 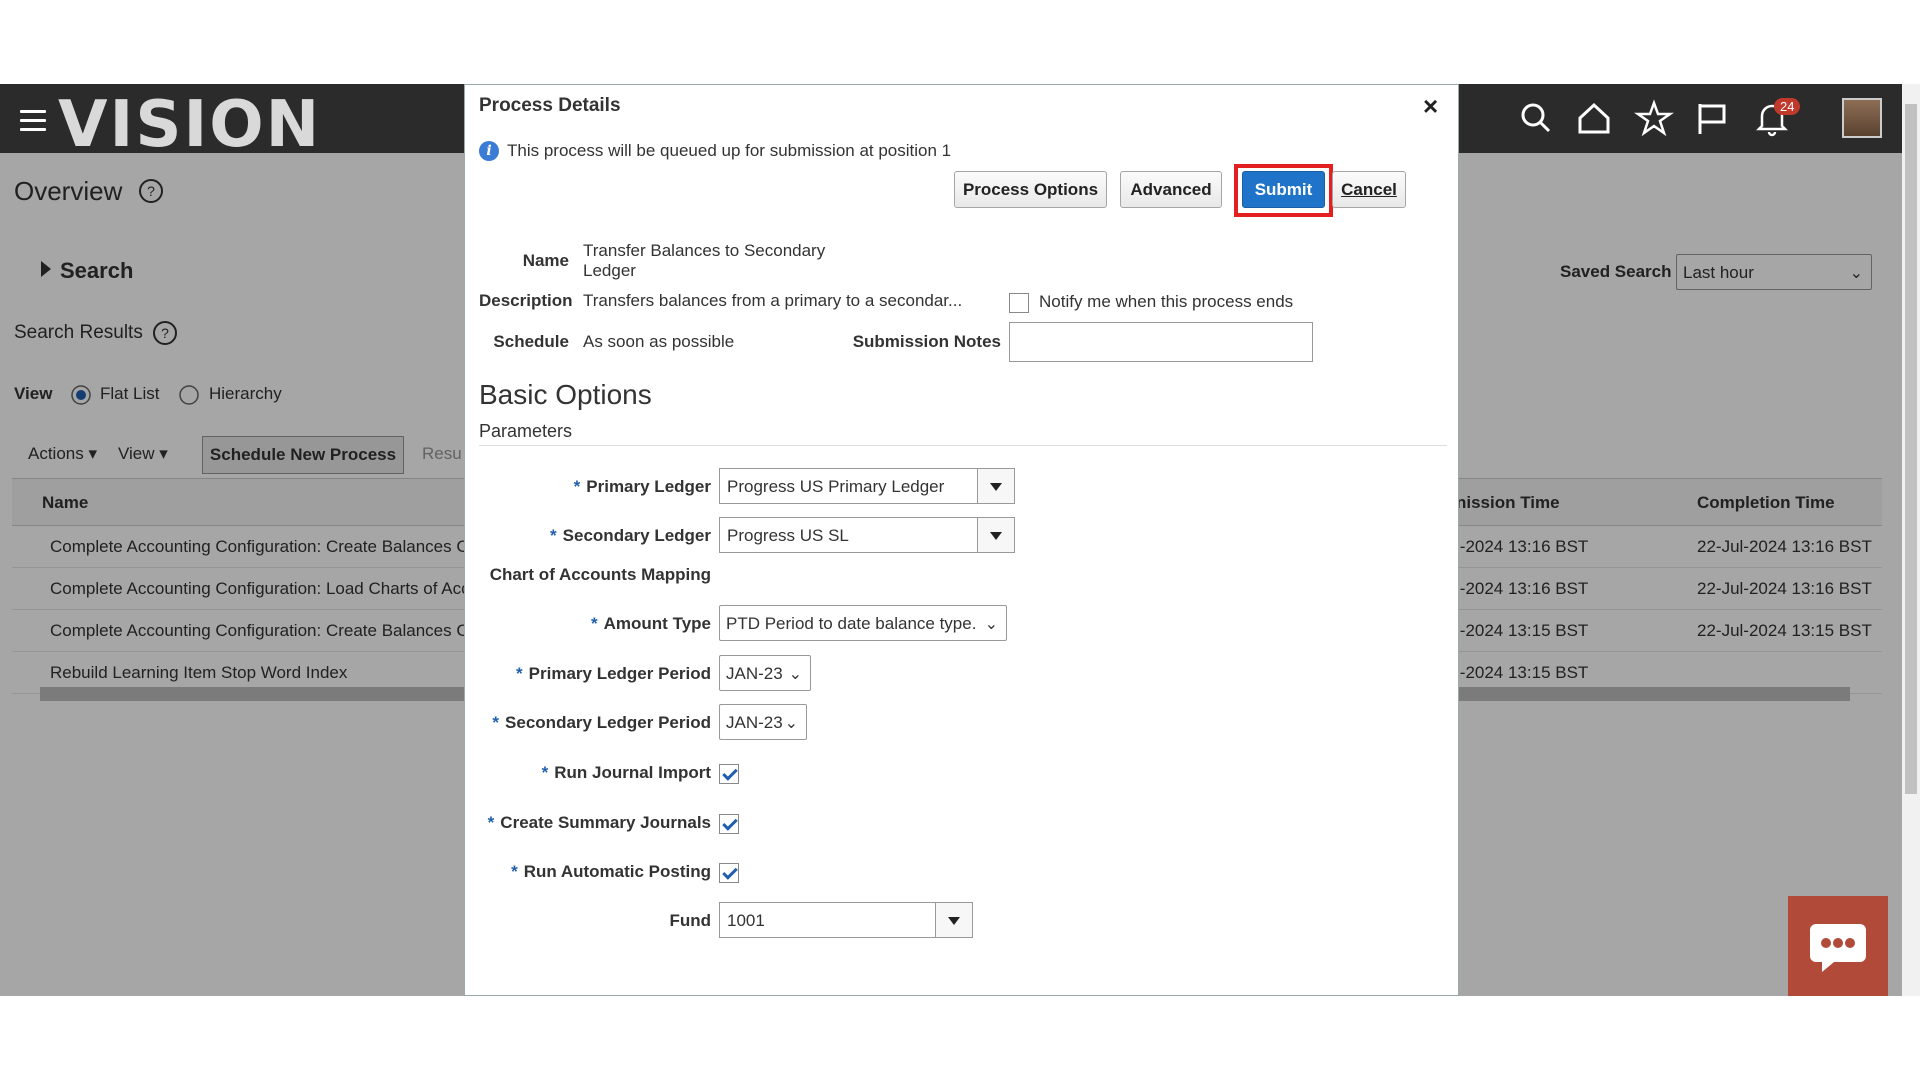 I want to click on notify-label: Notify me when this process ends, so click(x=1166, y=301).